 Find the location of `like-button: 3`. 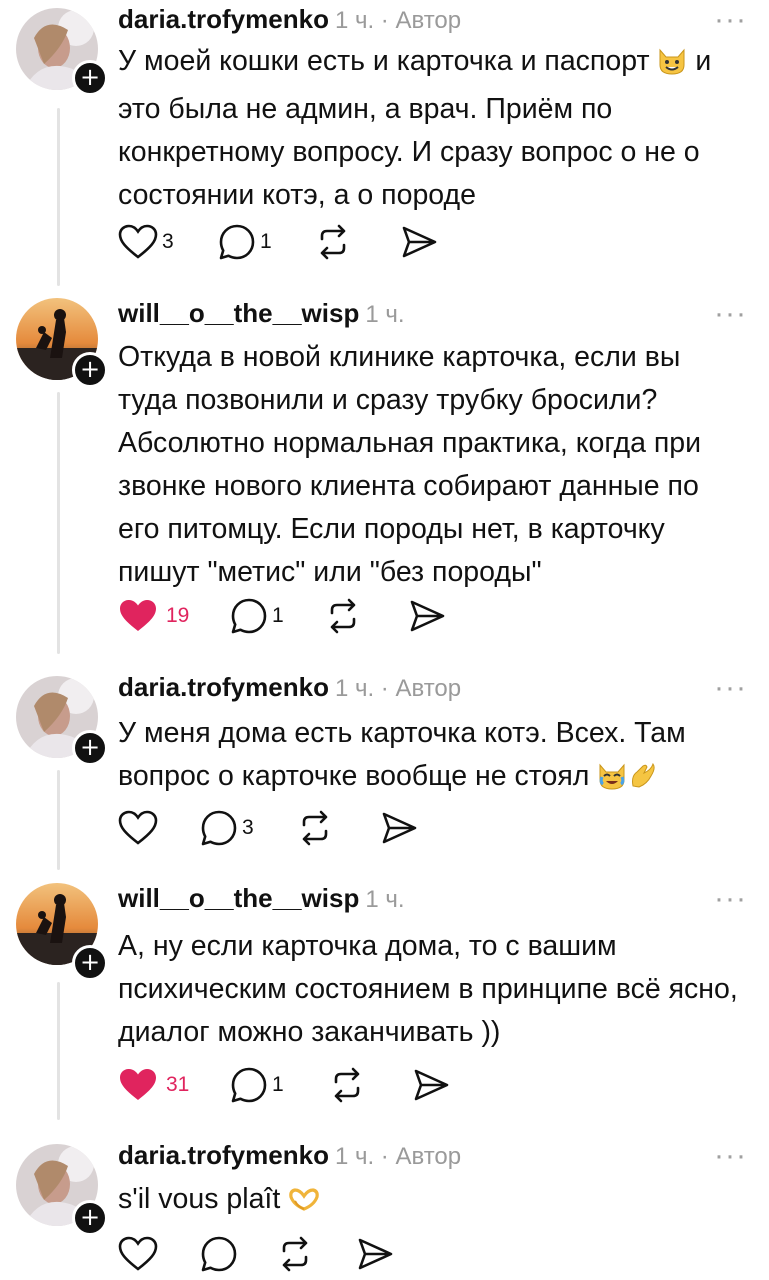

like-button: 3 is located at coordinates (146, 242).